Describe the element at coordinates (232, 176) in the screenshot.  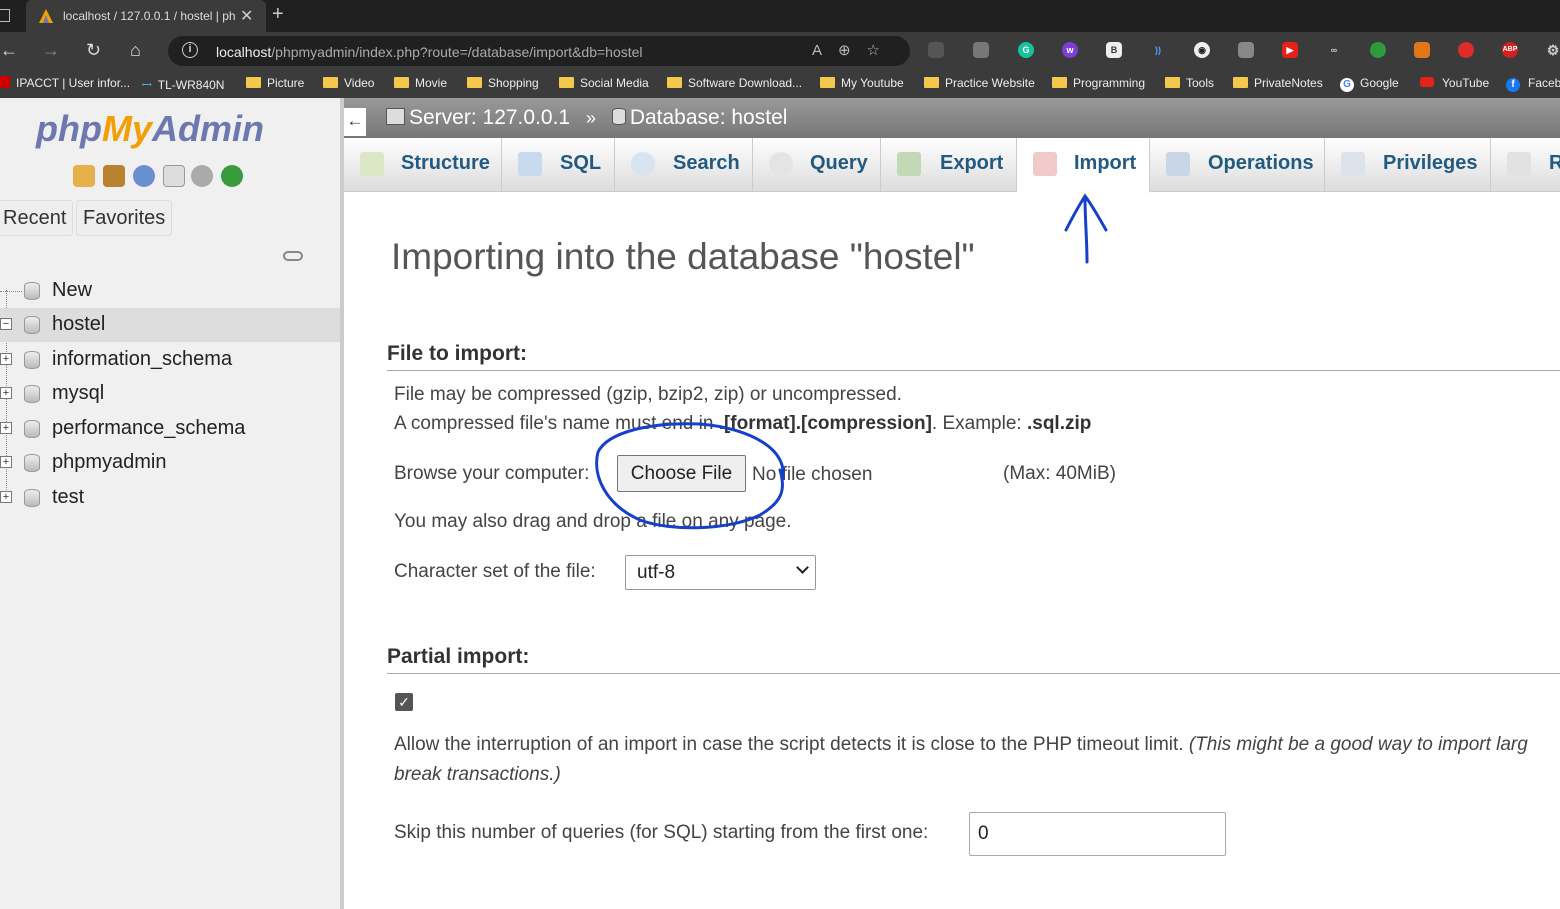
I see `reload-navigation-icon` at that location.